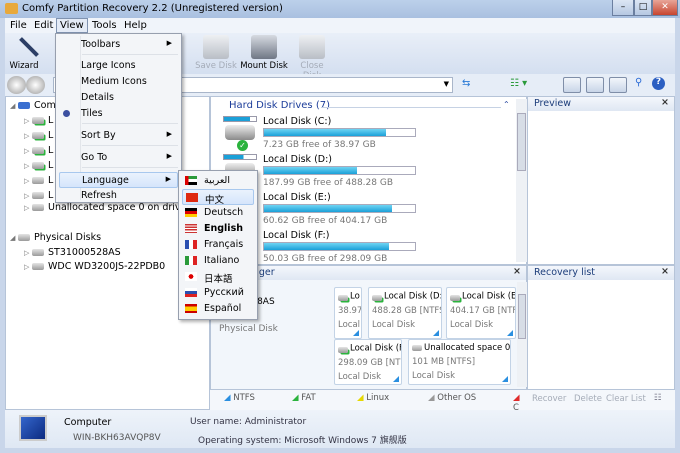 The image size is (680, 453). What do you see at coordinates (411, 107) in the screenshot?
I see `divider` at bounding box center [411, 107].